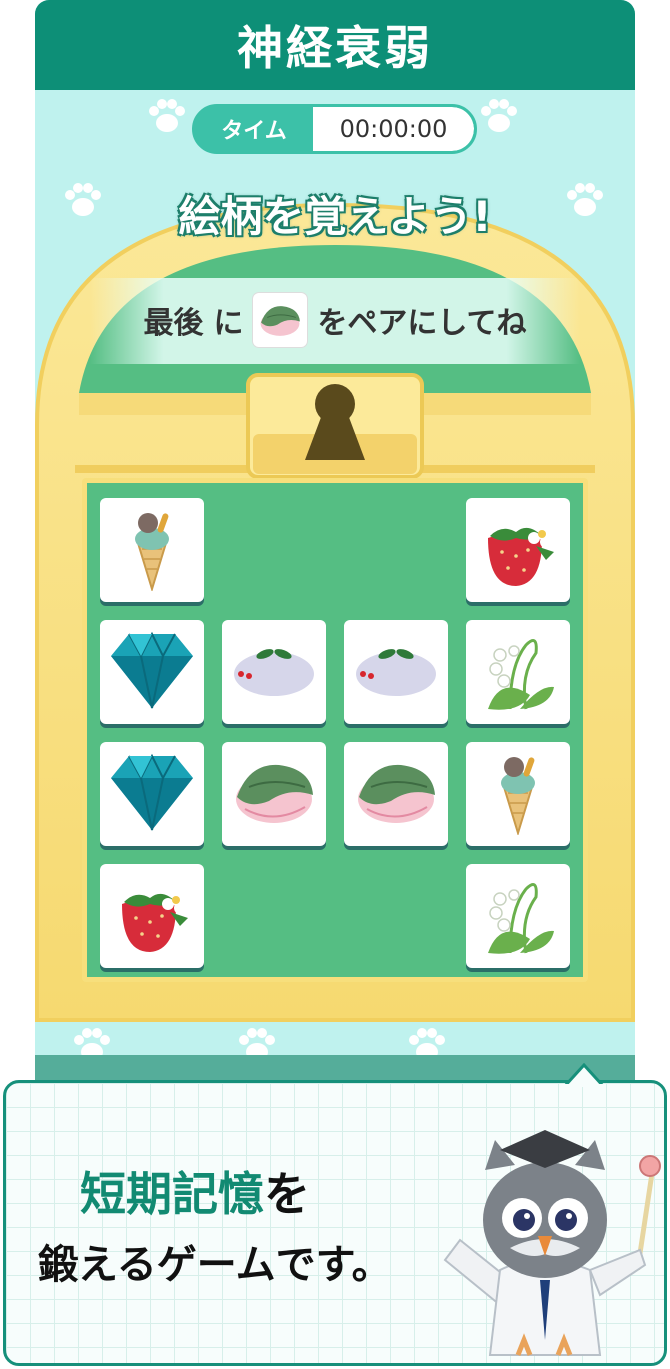 The image size is (670, 1369). What do you see at coordinates (335, 426) in the screenshot?
I see `keyhole-lock` at bounding box center [335, 426].